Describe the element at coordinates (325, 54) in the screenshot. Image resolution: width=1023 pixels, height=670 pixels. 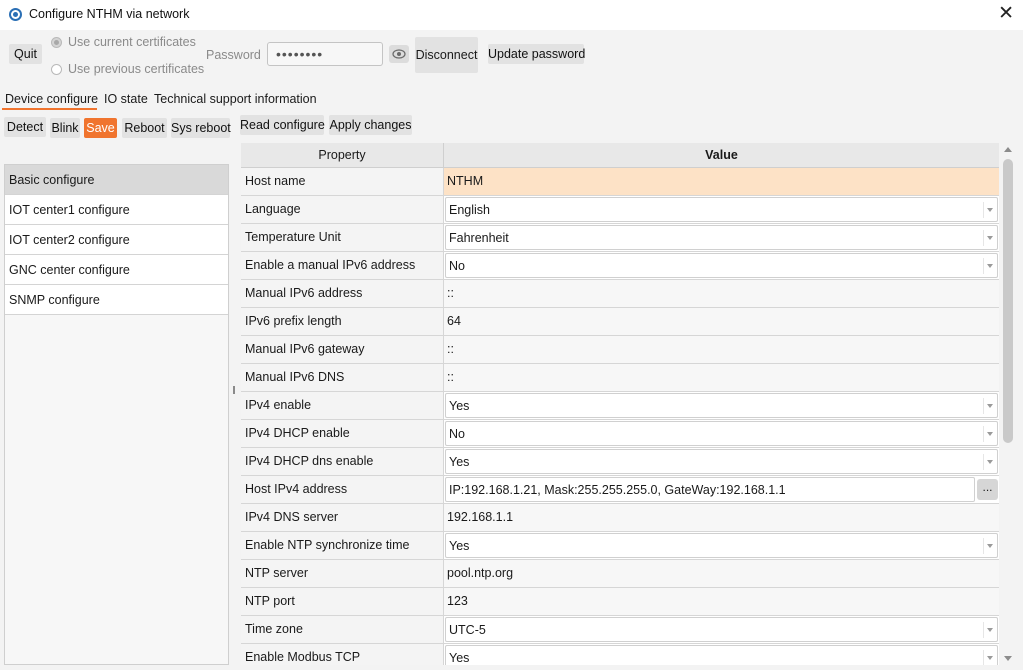
I see `password-field: ••••••••` at that location.